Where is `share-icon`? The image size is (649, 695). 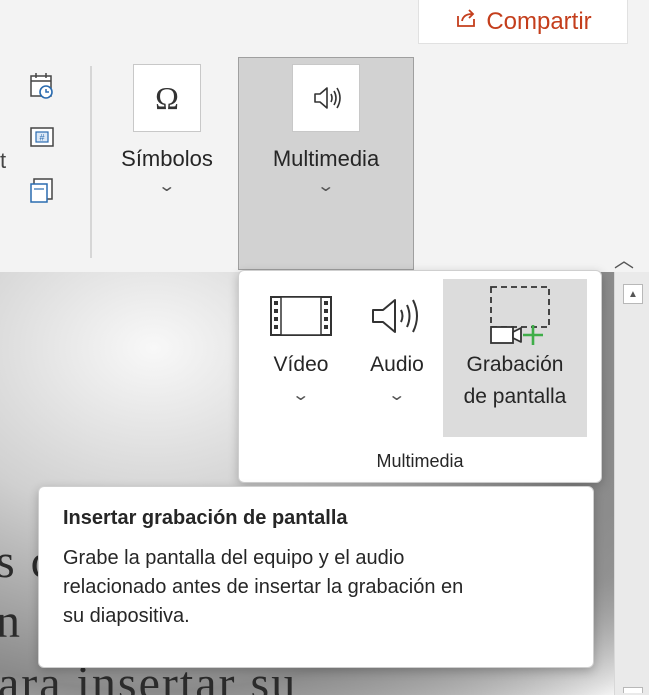
share-icon is located at coordinates (466, 21).